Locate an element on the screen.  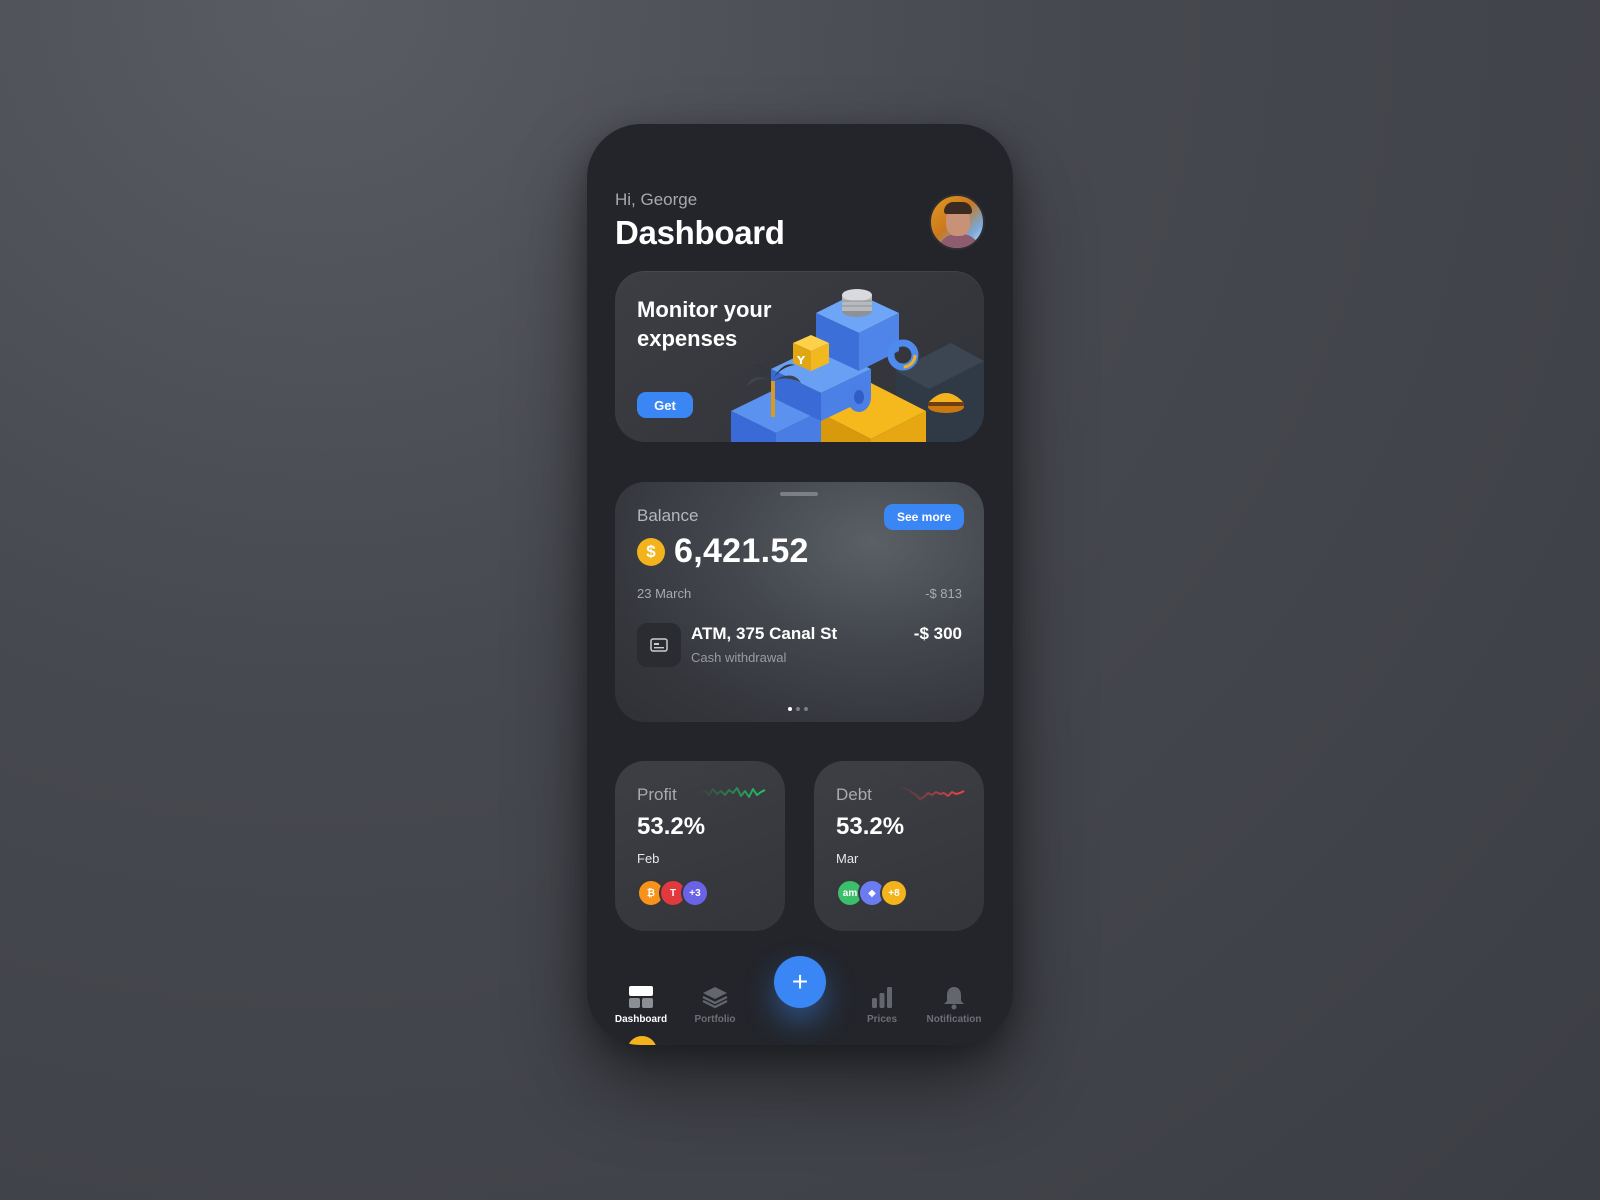
bar-chart-icon is located at coordinates (882, 997).